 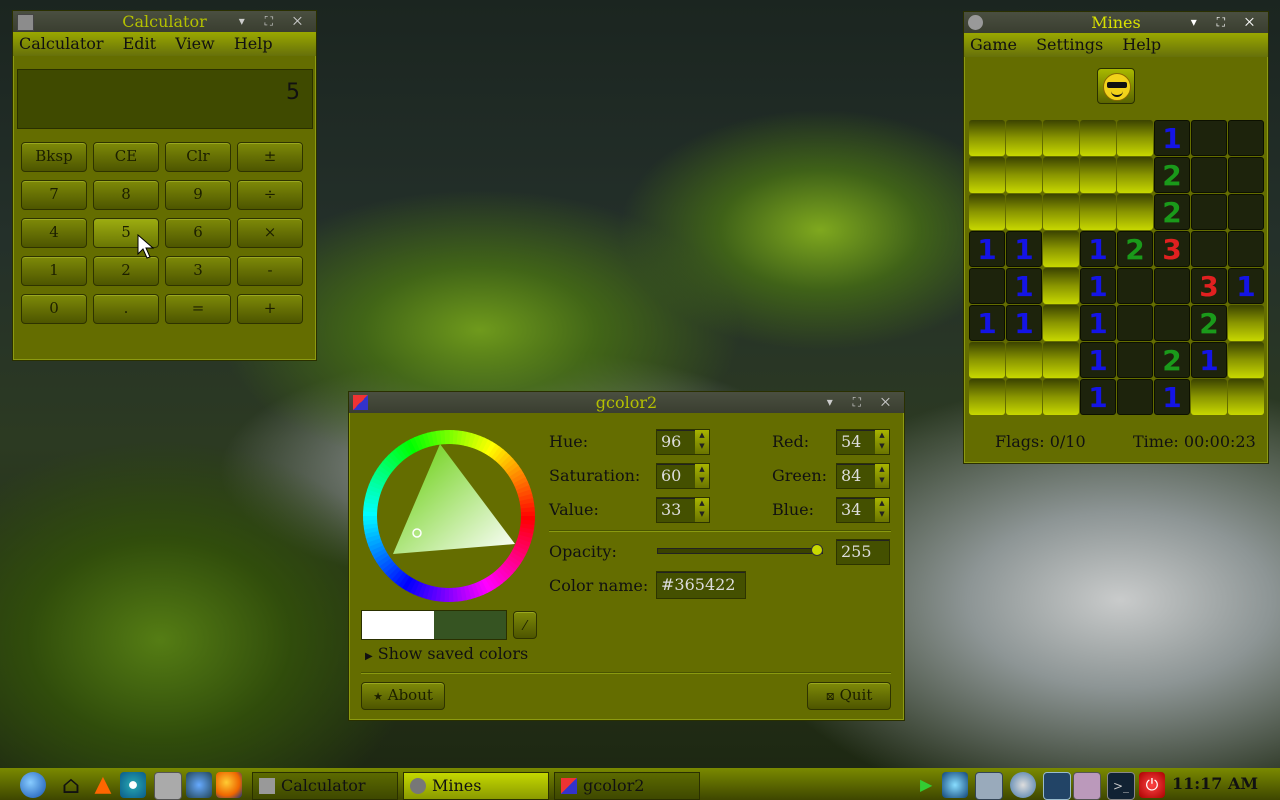 I want to click on gcolor2-titlebar: gcolor2 ▾ ⛶ ✕, so click(x=626, y=402).